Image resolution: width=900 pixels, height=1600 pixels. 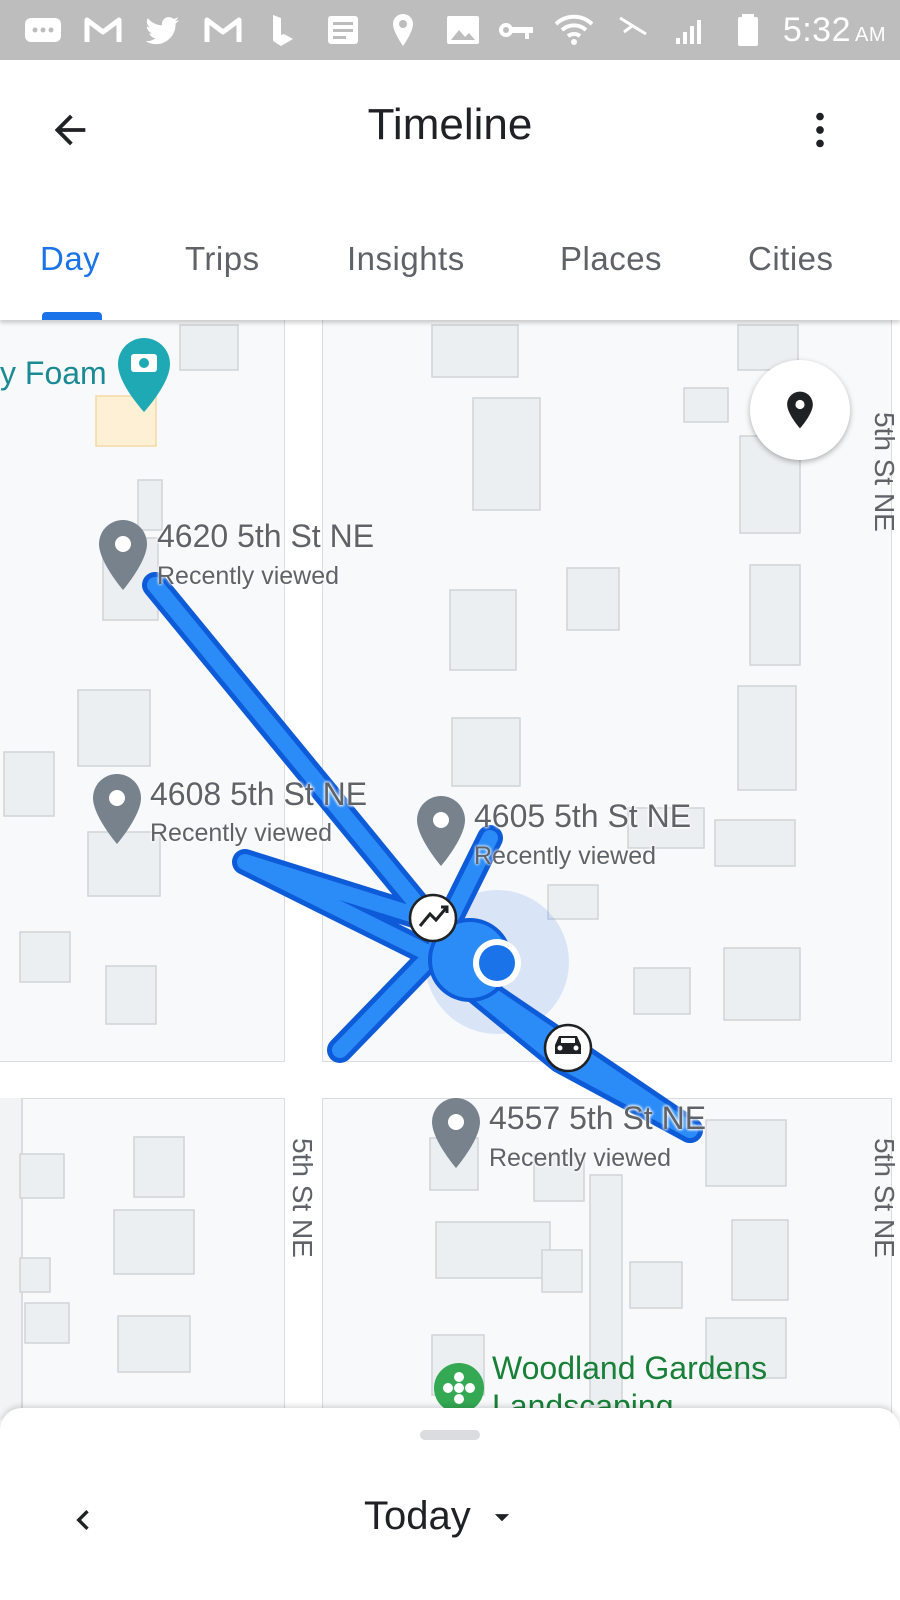 What do you see at coordinates (258, 794) in the screenshot?
I see `place-name-4608: 4608 5th St NE` at bounding box center [258, 794].